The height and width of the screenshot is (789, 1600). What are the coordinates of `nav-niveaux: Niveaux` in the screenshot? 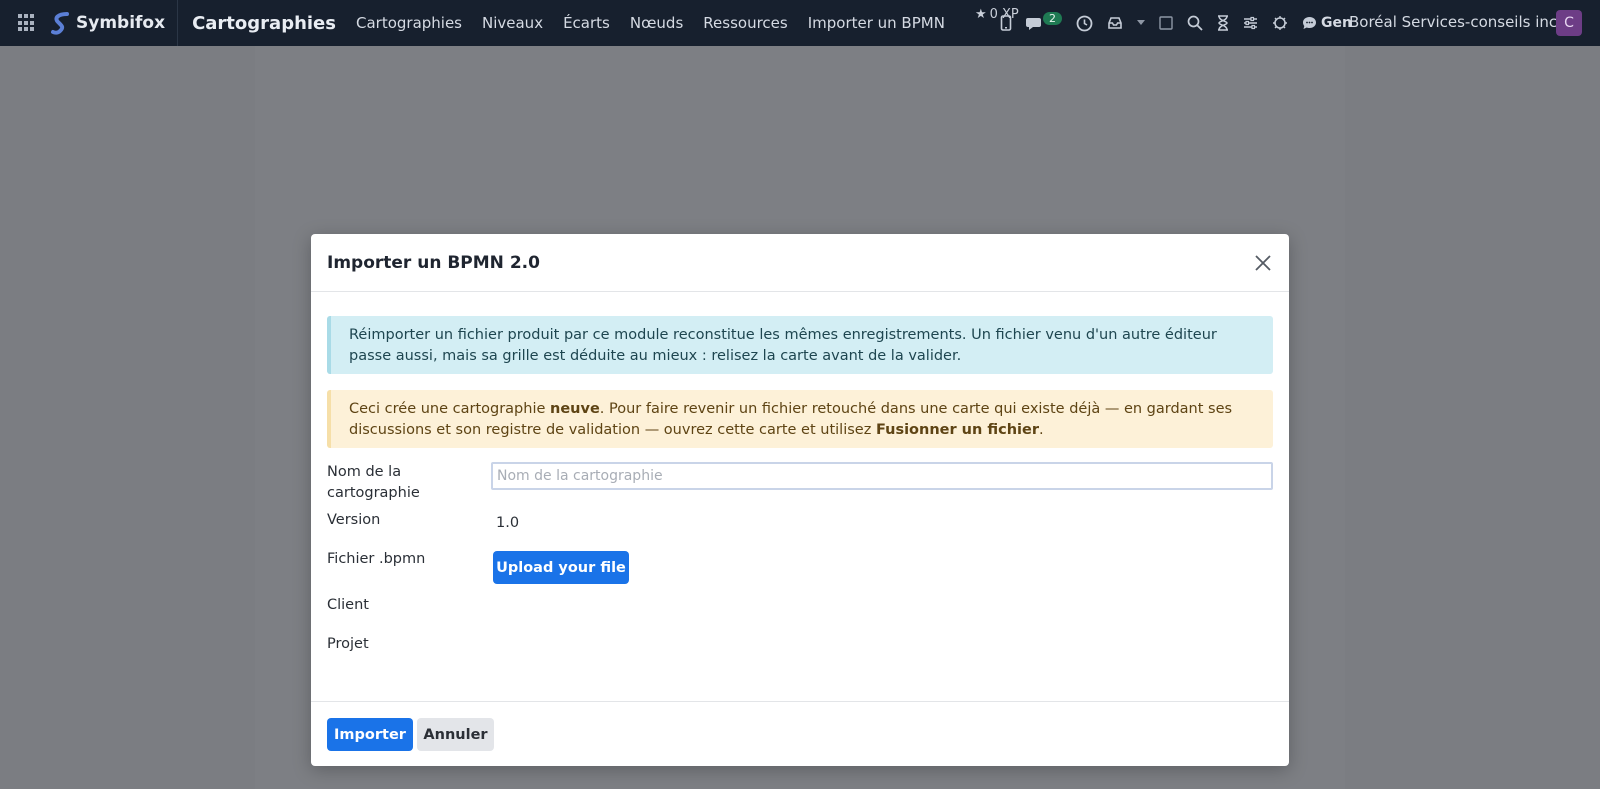 It's located at (512, 23).